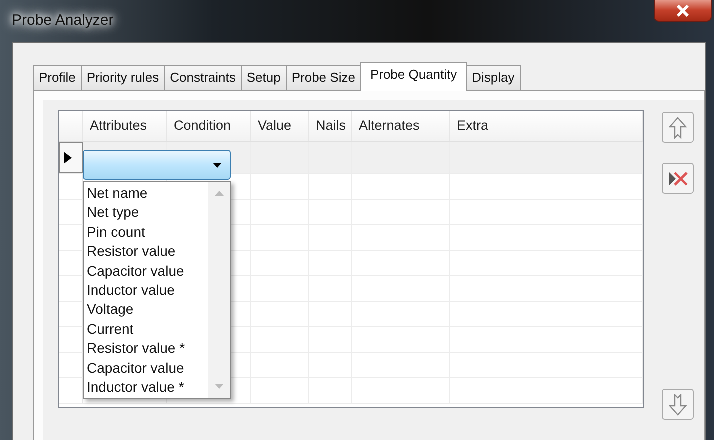  I want to click on down-arrow-icon, so click(678, 405).